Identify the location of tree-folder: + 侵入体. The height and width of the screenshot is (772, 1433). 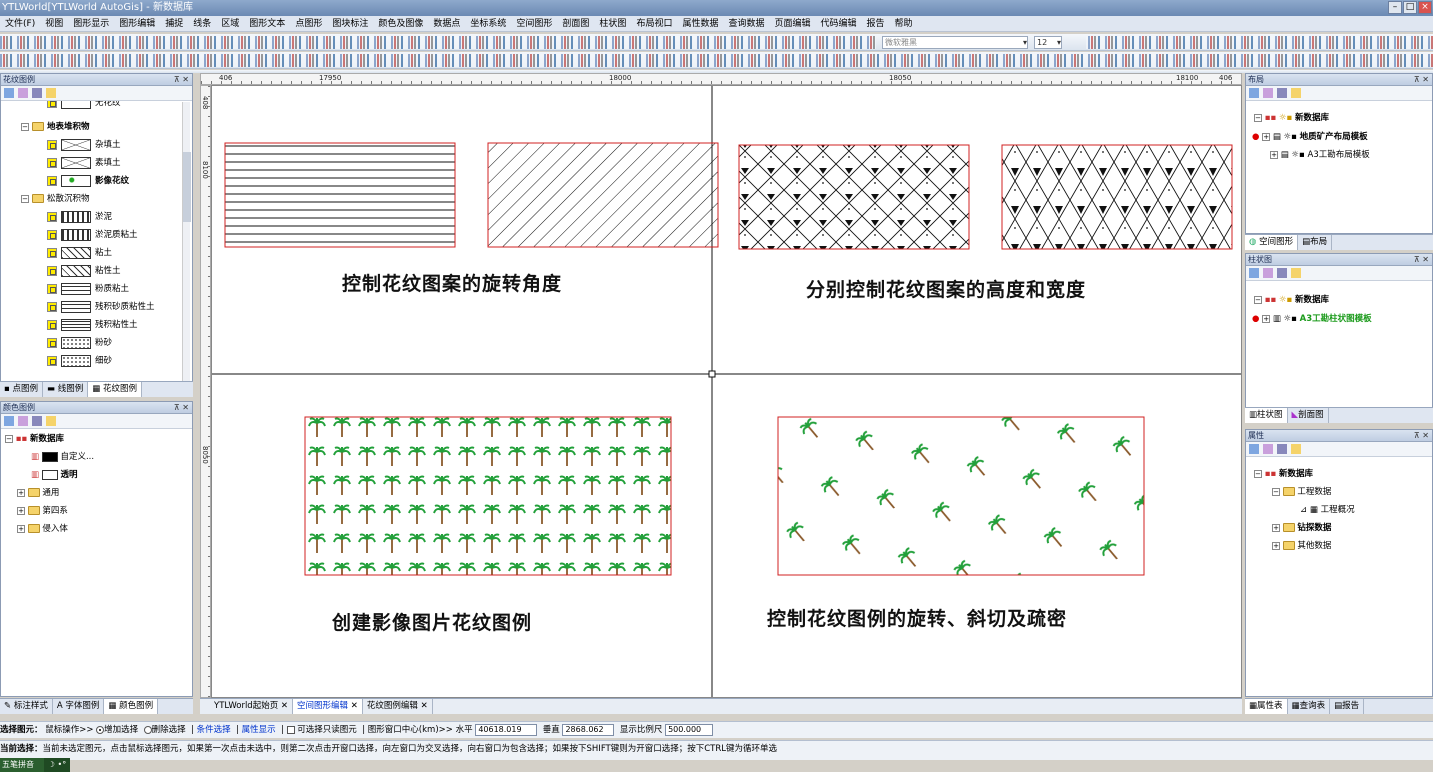
(42, 529).